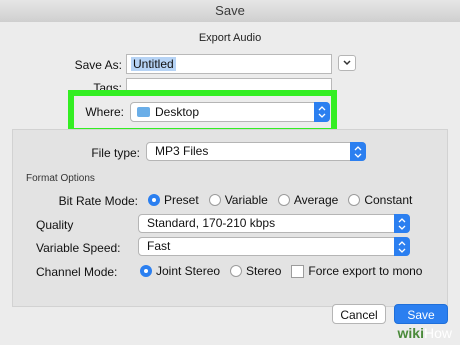 This screenshot has height=345, width=460. What do you see at coordinates (365, 271) in the screenshot?
I see `checkbox-label: Force export to mono` at bounding box center [365, 271].